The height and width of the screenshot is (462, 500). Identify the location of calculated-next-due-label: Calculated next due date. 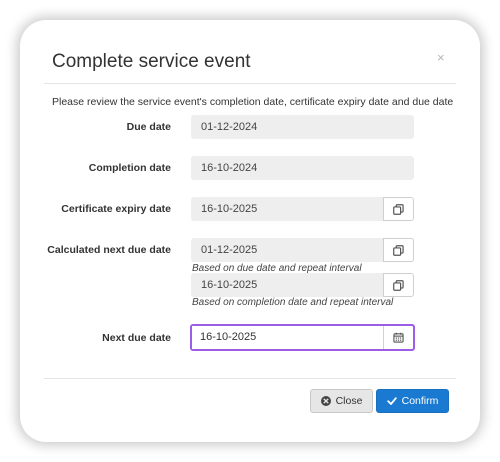
(109, 250).